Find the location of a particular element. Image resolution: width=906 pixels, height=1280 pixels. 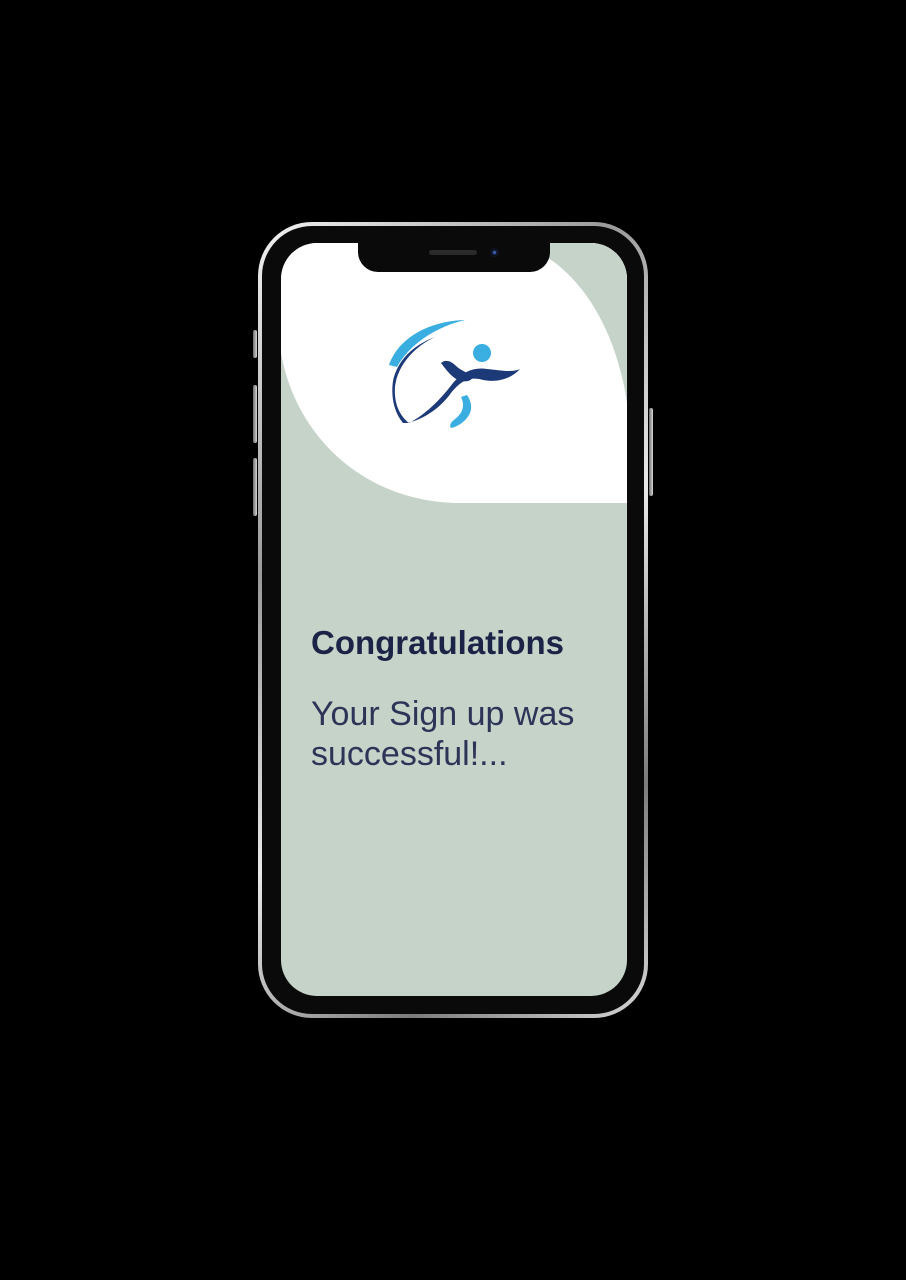

front-camera is located at coordinates (494, 252).